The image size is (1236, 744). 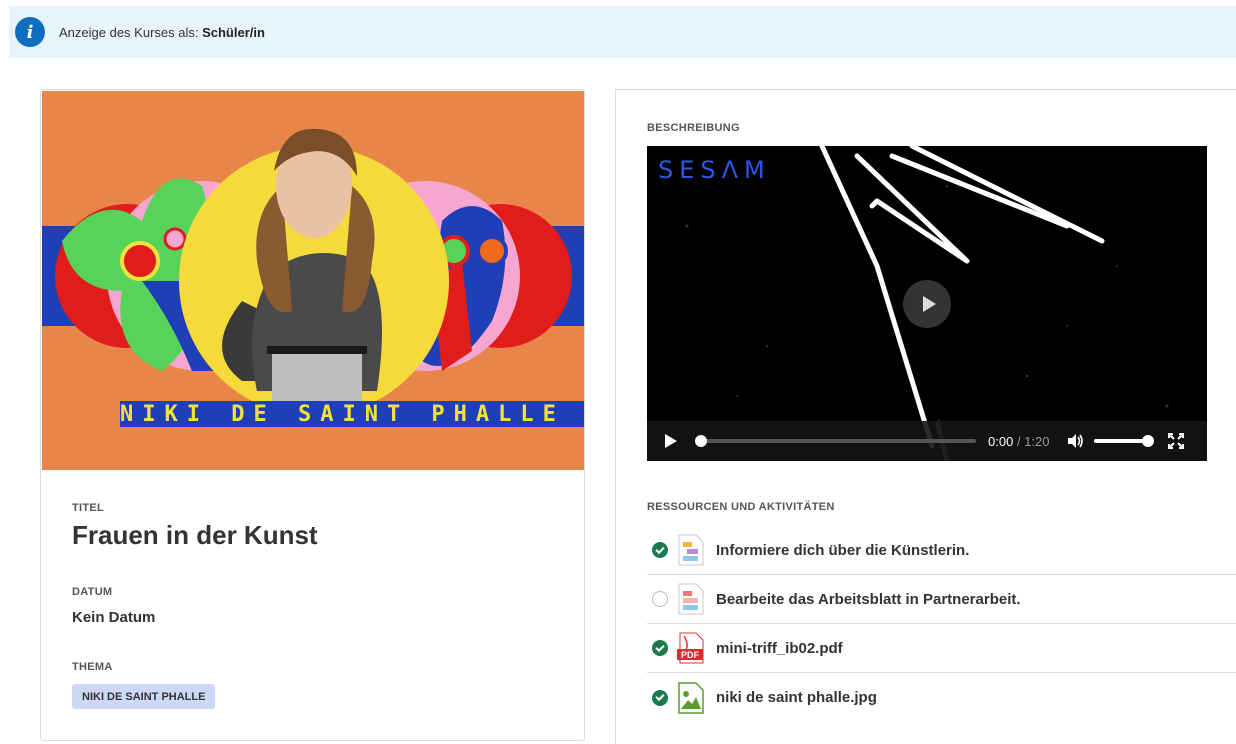 What do you see at coordinates (691, 550) in the screenshot?
I see `page-icon` at bounding box center [691, 550].